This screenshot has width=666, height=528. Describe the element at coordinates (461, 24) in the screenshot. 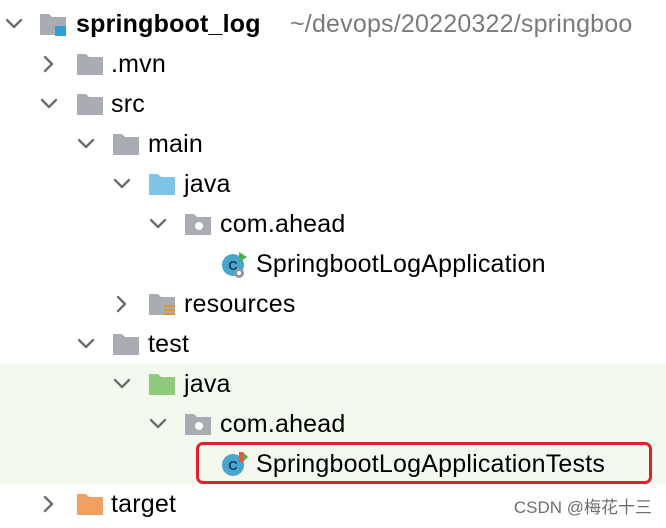

I see `project-path: ~/devops/20220322/springboo` at that location.